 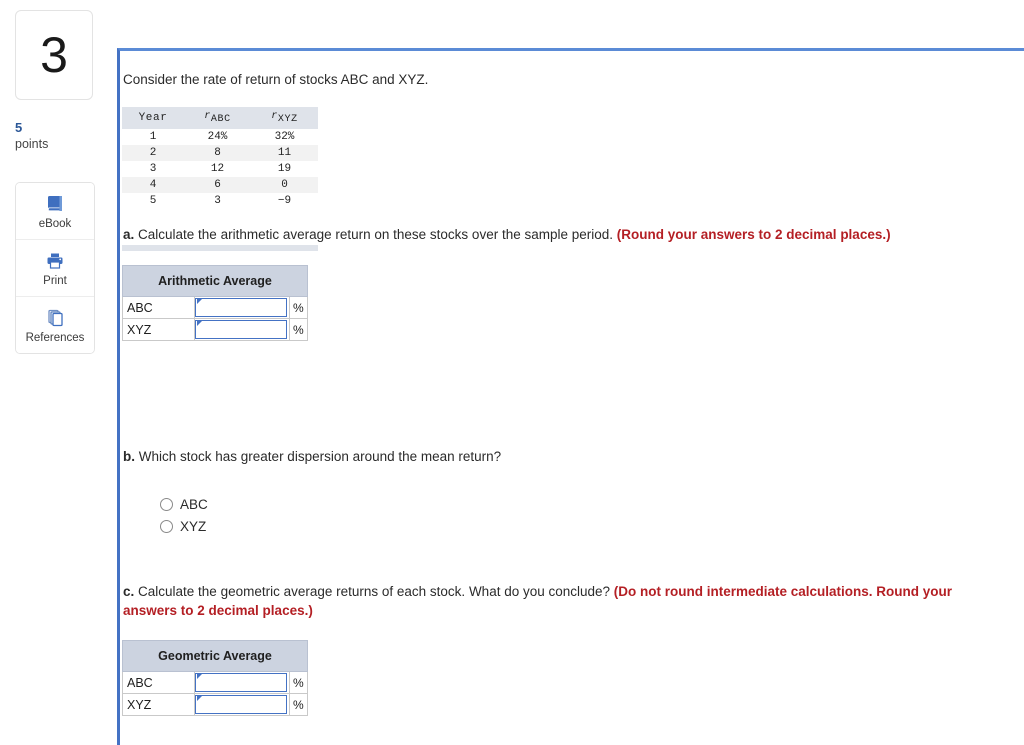 I want to click on geometric-average-table: Geometric Average ABC % XYZ %, so click(x=215, y=678).